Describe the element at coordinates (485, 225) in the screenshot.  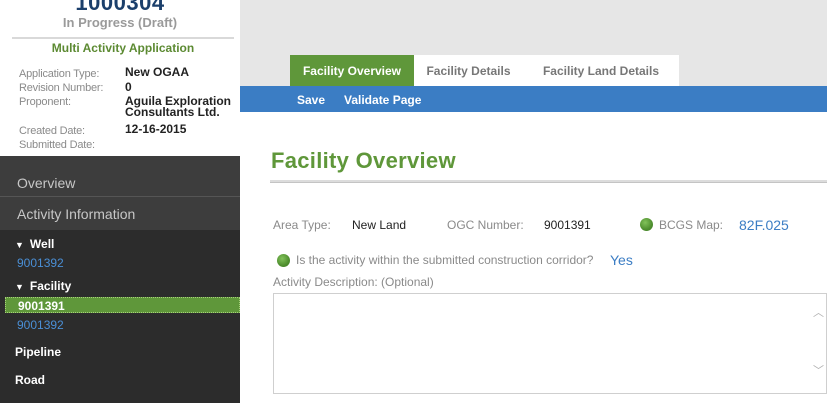
I see `ogc-number-label: OGC Number:` at that location.